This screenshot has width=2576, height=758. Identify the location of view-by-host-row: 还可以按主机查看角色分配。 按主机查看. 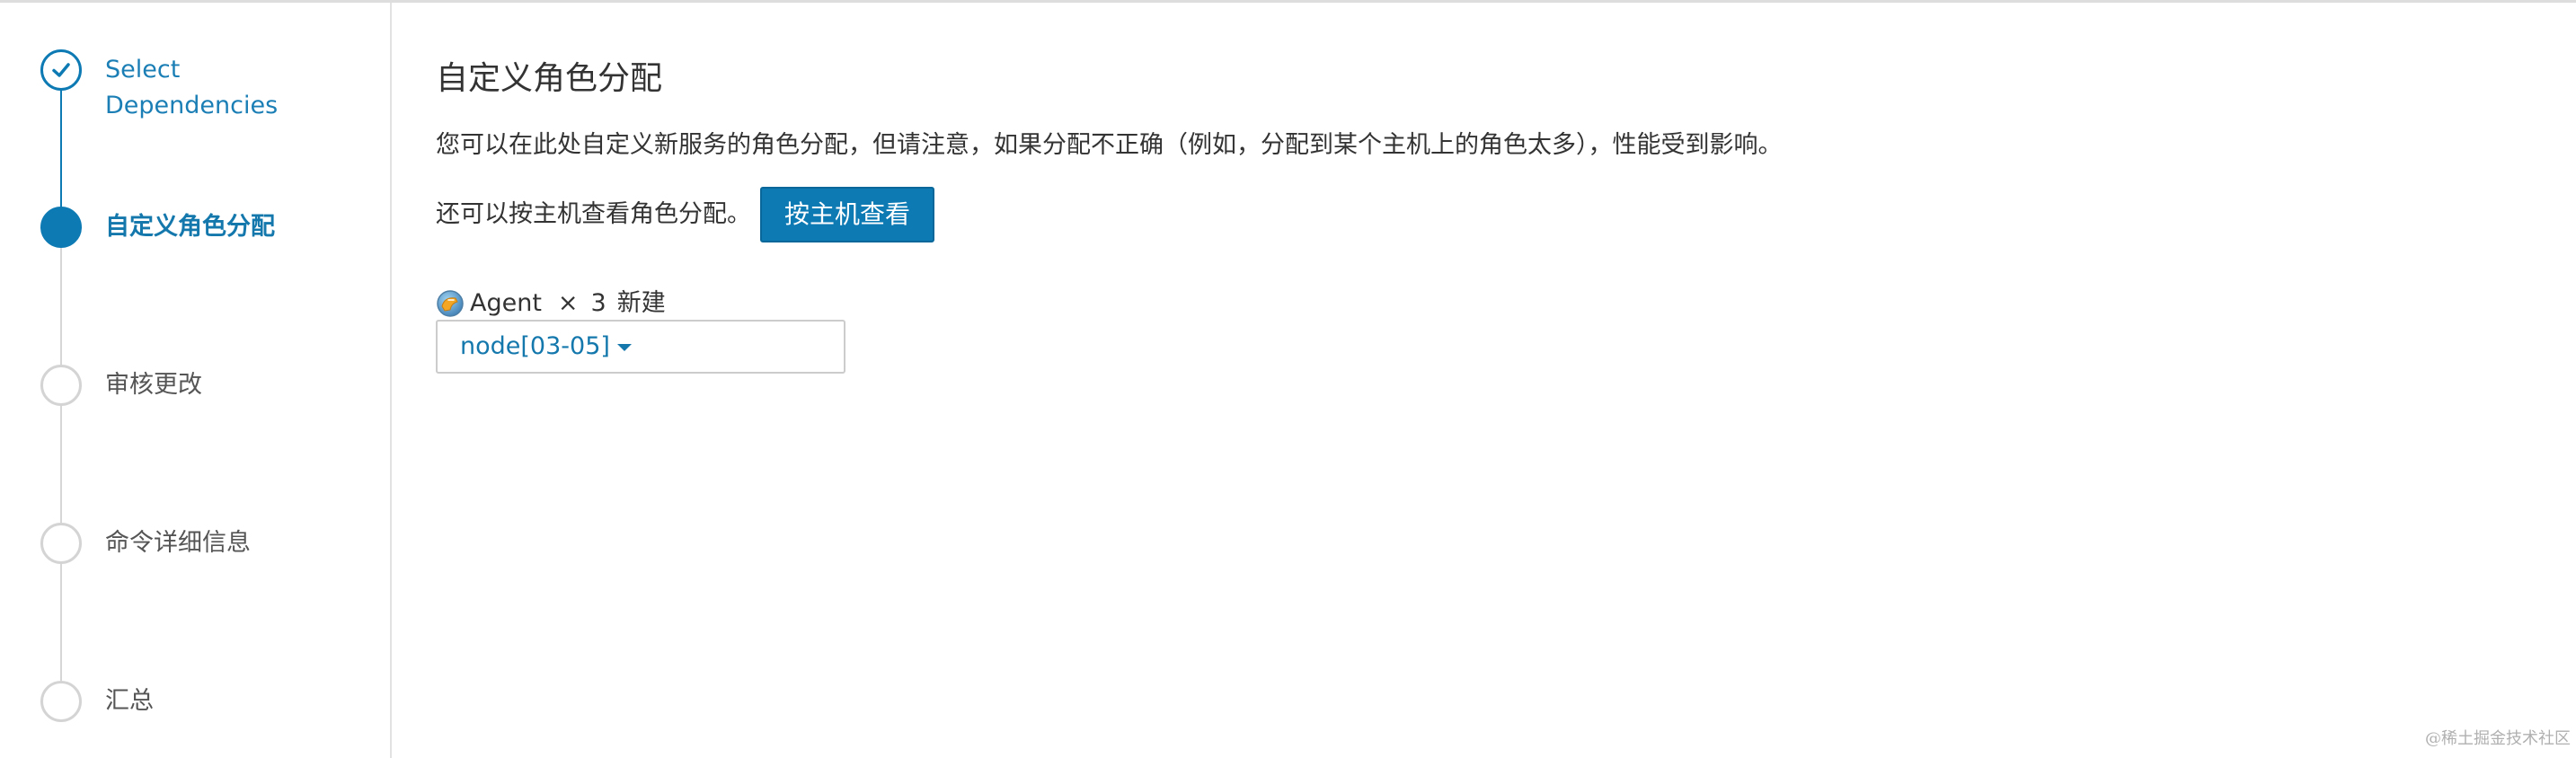
(685, 214).